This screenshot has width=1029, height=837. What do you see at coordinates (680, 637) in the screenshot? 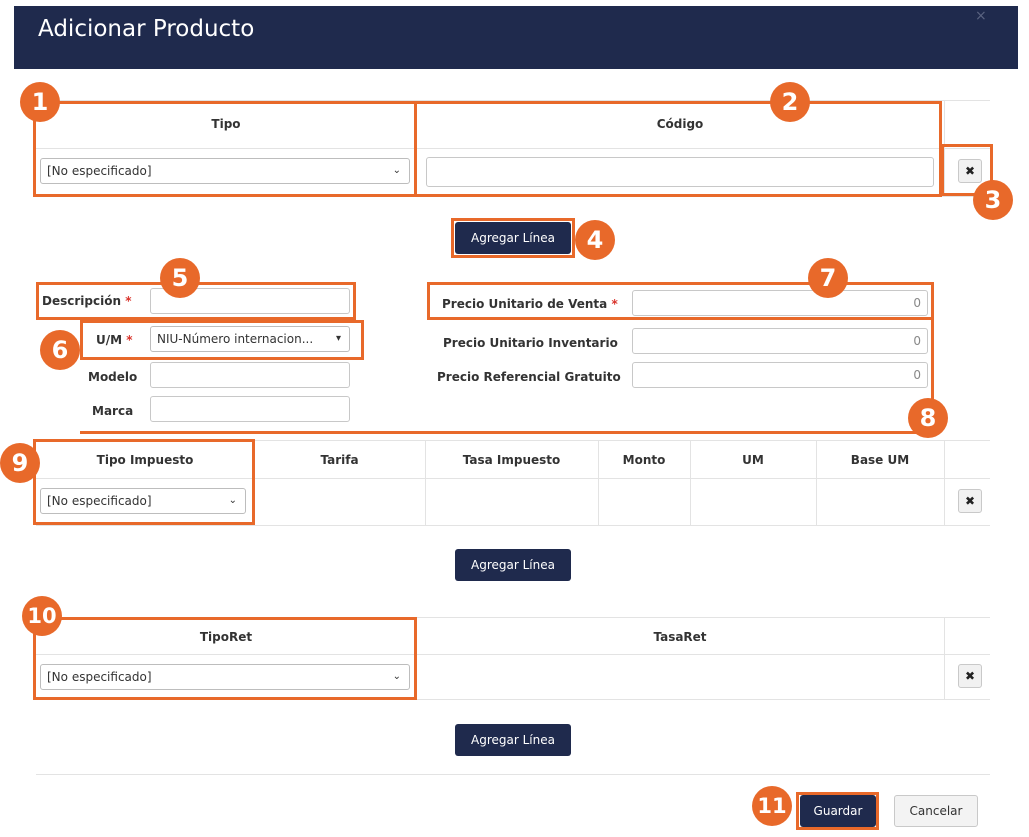
I see `column-header-tasaret: TasaRet` at bounding box center [680, 637].